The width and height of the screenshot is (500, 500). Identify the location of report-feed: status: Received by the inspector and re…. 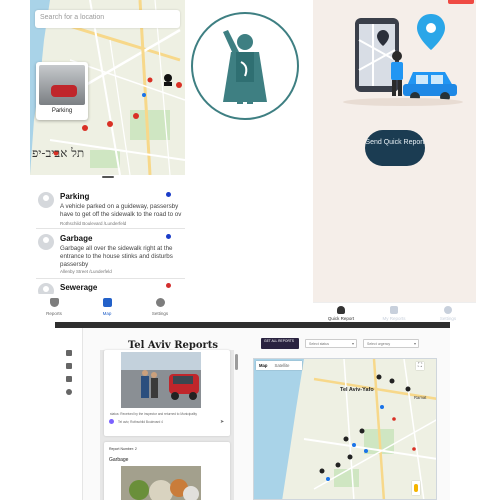
(167, 425).